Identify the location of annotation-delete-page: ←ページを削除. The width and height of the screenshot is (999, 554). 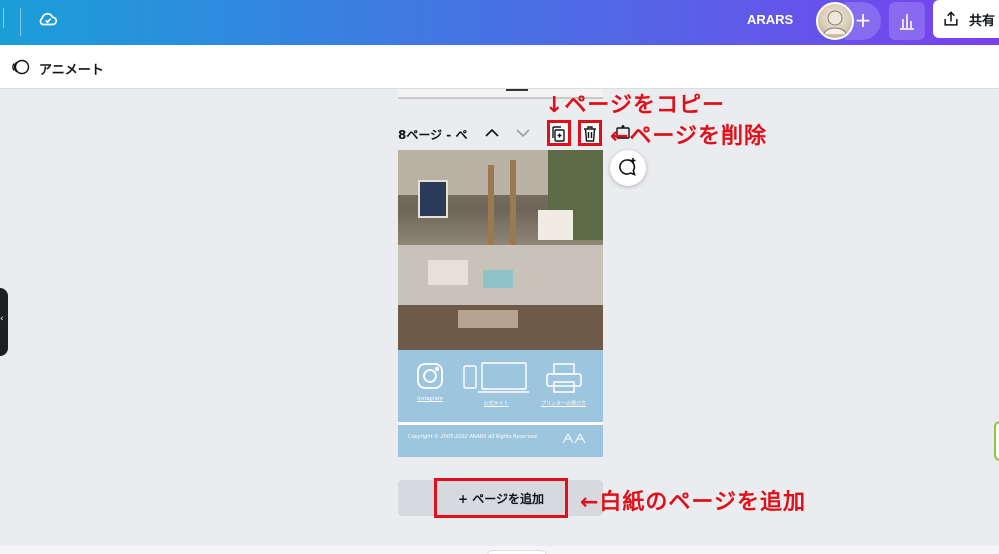
(688, 136).